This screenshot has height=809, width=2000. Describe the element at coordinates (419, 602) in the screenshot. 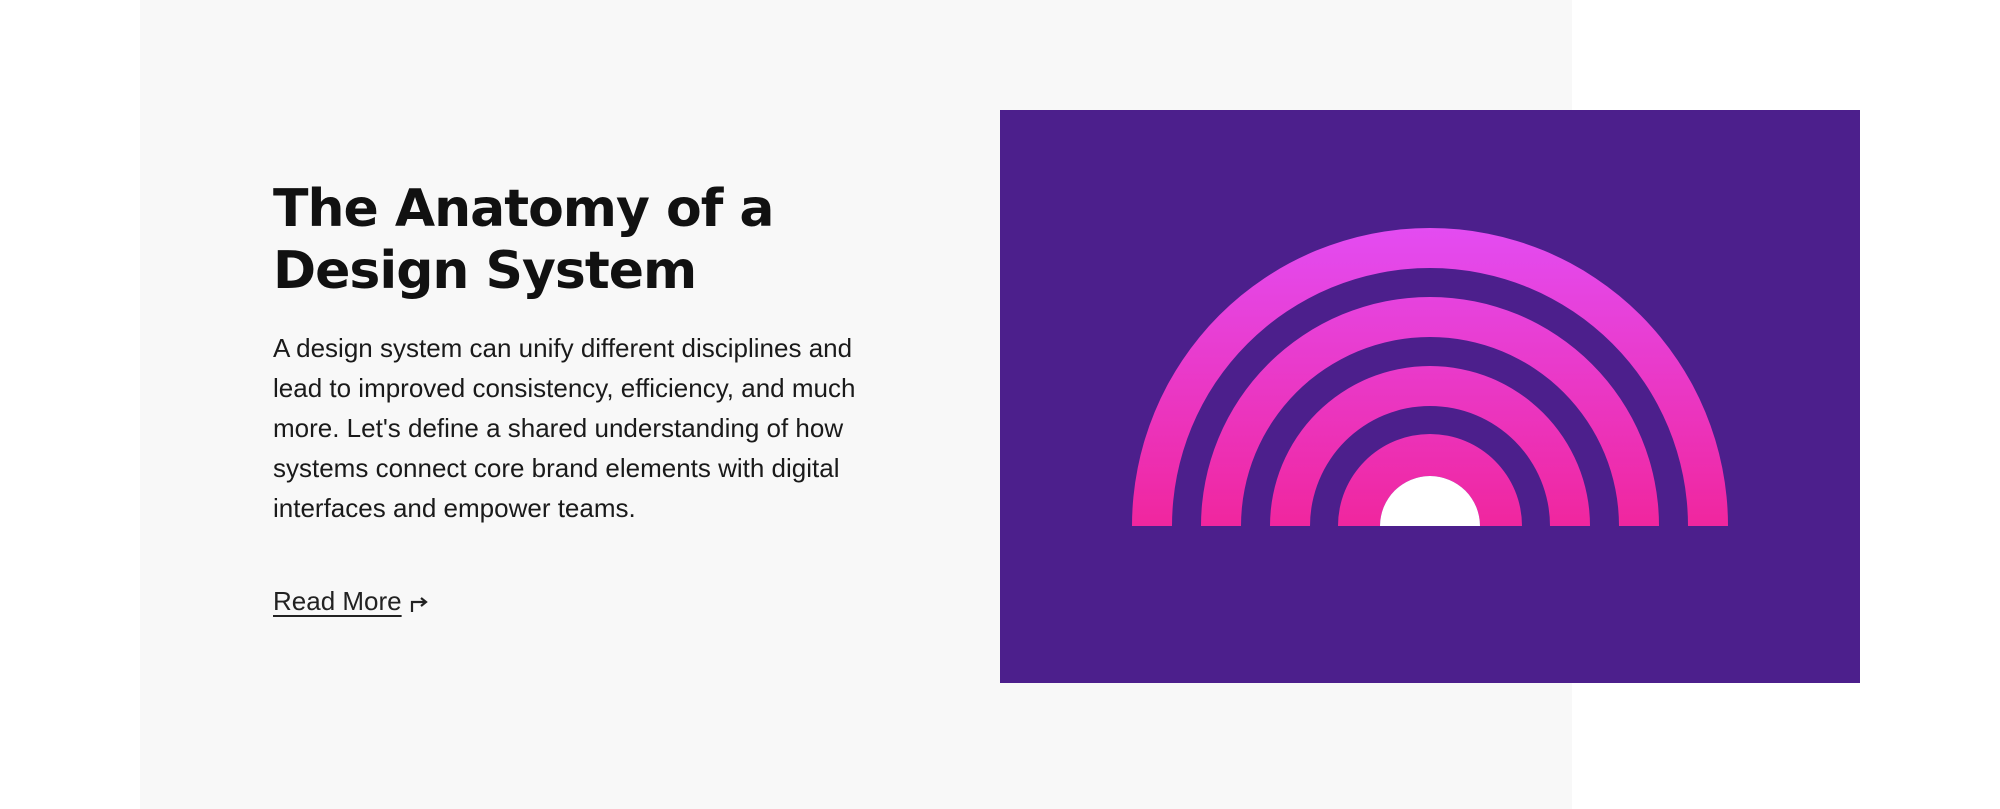

I see `arrow-turn-right-icon` at that location.